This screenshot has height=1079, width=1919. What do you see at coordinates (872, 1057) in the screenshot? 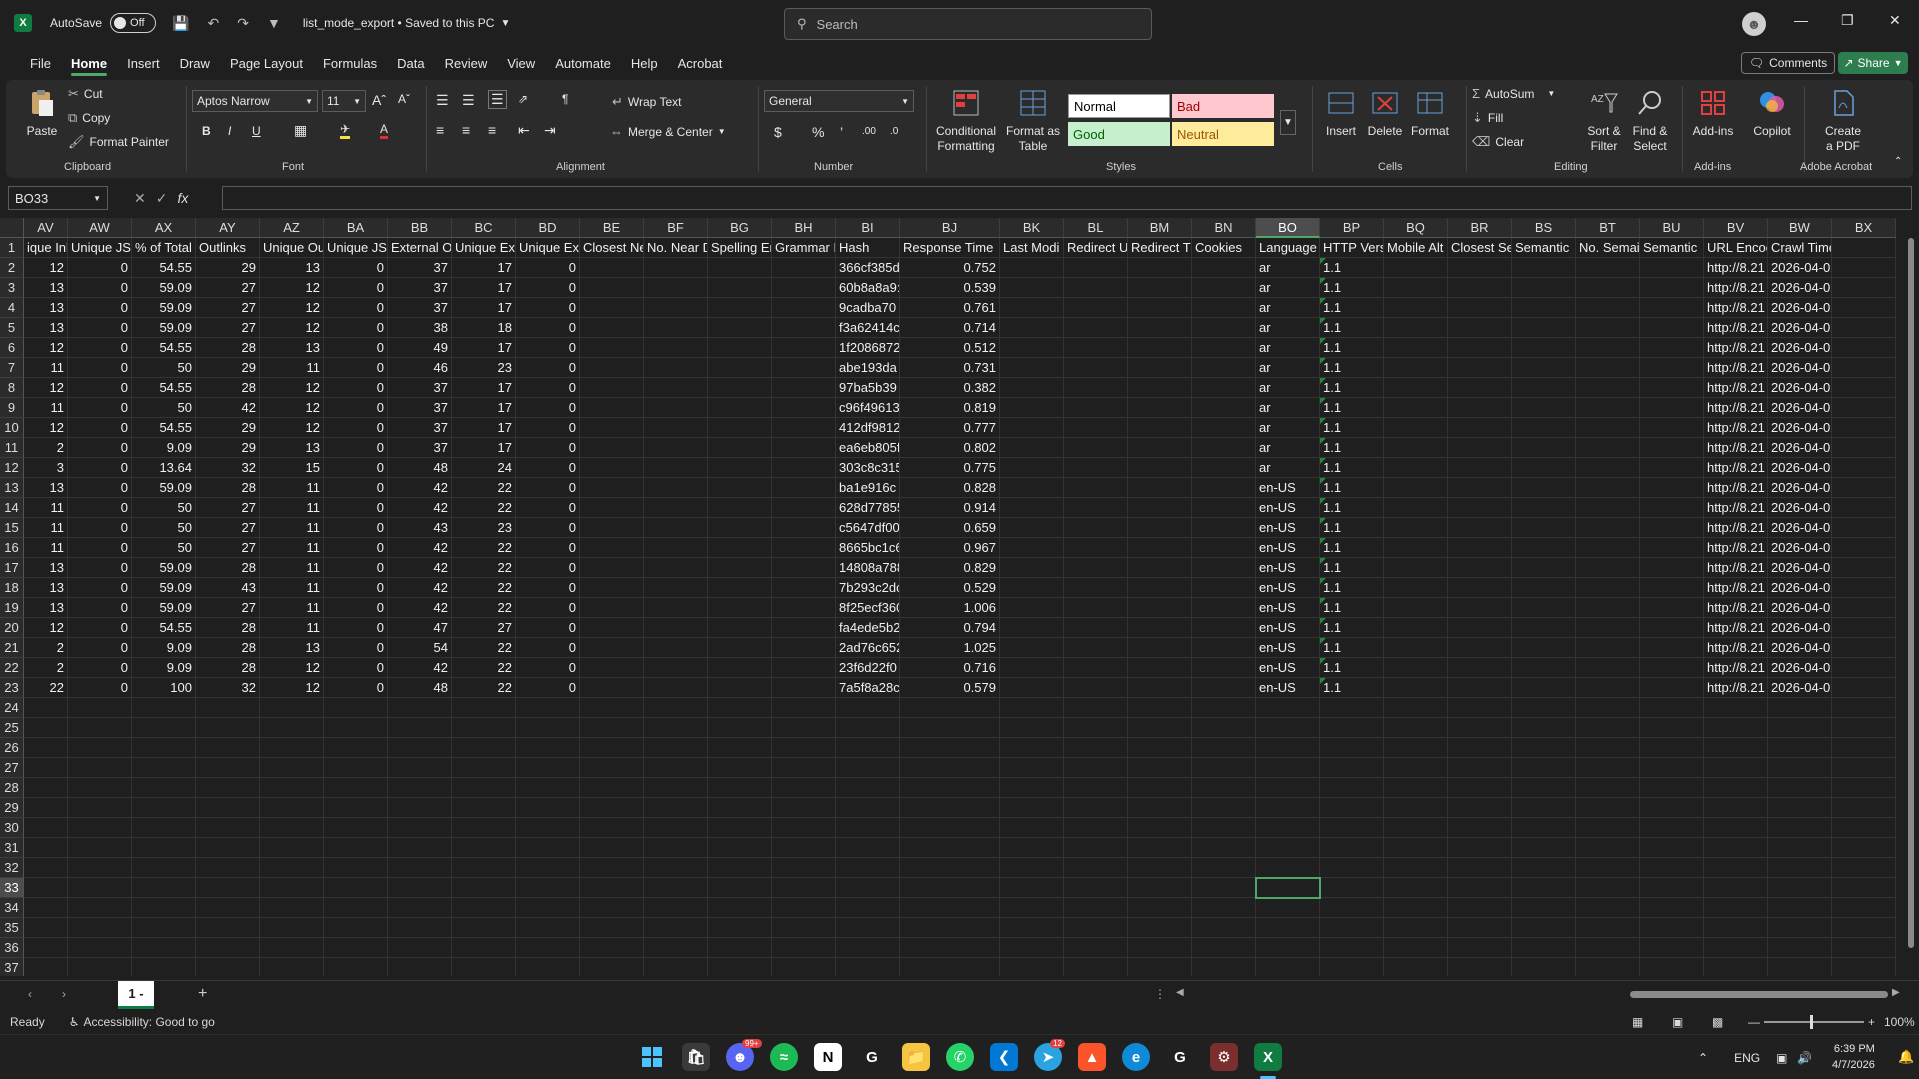
I see `app-g-icon: G` at bounding box center [872, 1057].